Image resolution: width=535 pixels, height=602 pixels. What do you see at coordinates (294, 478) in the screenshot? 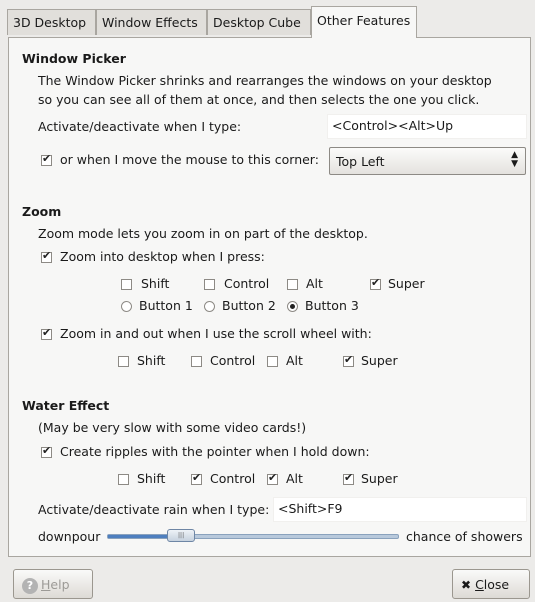
I see `ripple-alt-label: Alt` at bounding box center [294, 478].